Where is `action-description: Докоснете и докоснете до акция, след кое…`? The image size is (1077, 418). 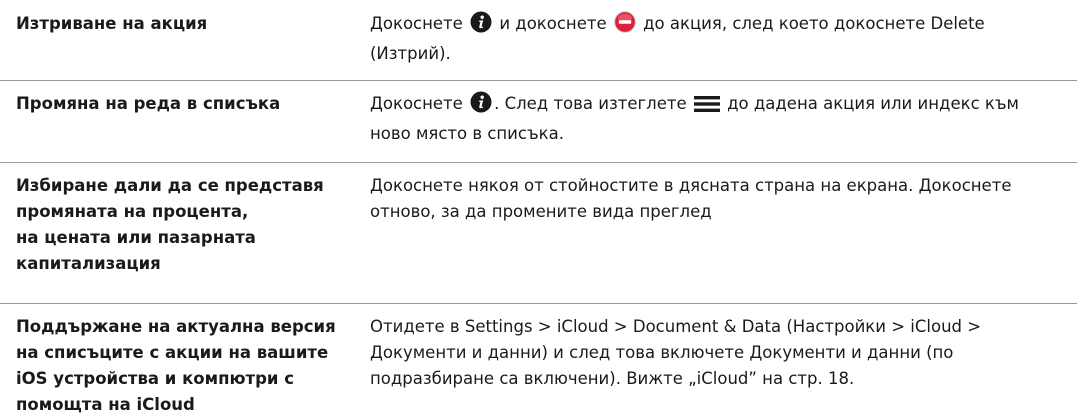
action-description: Докоснете и докоснете до акция, след кое… is located at coordinates (715, 39).